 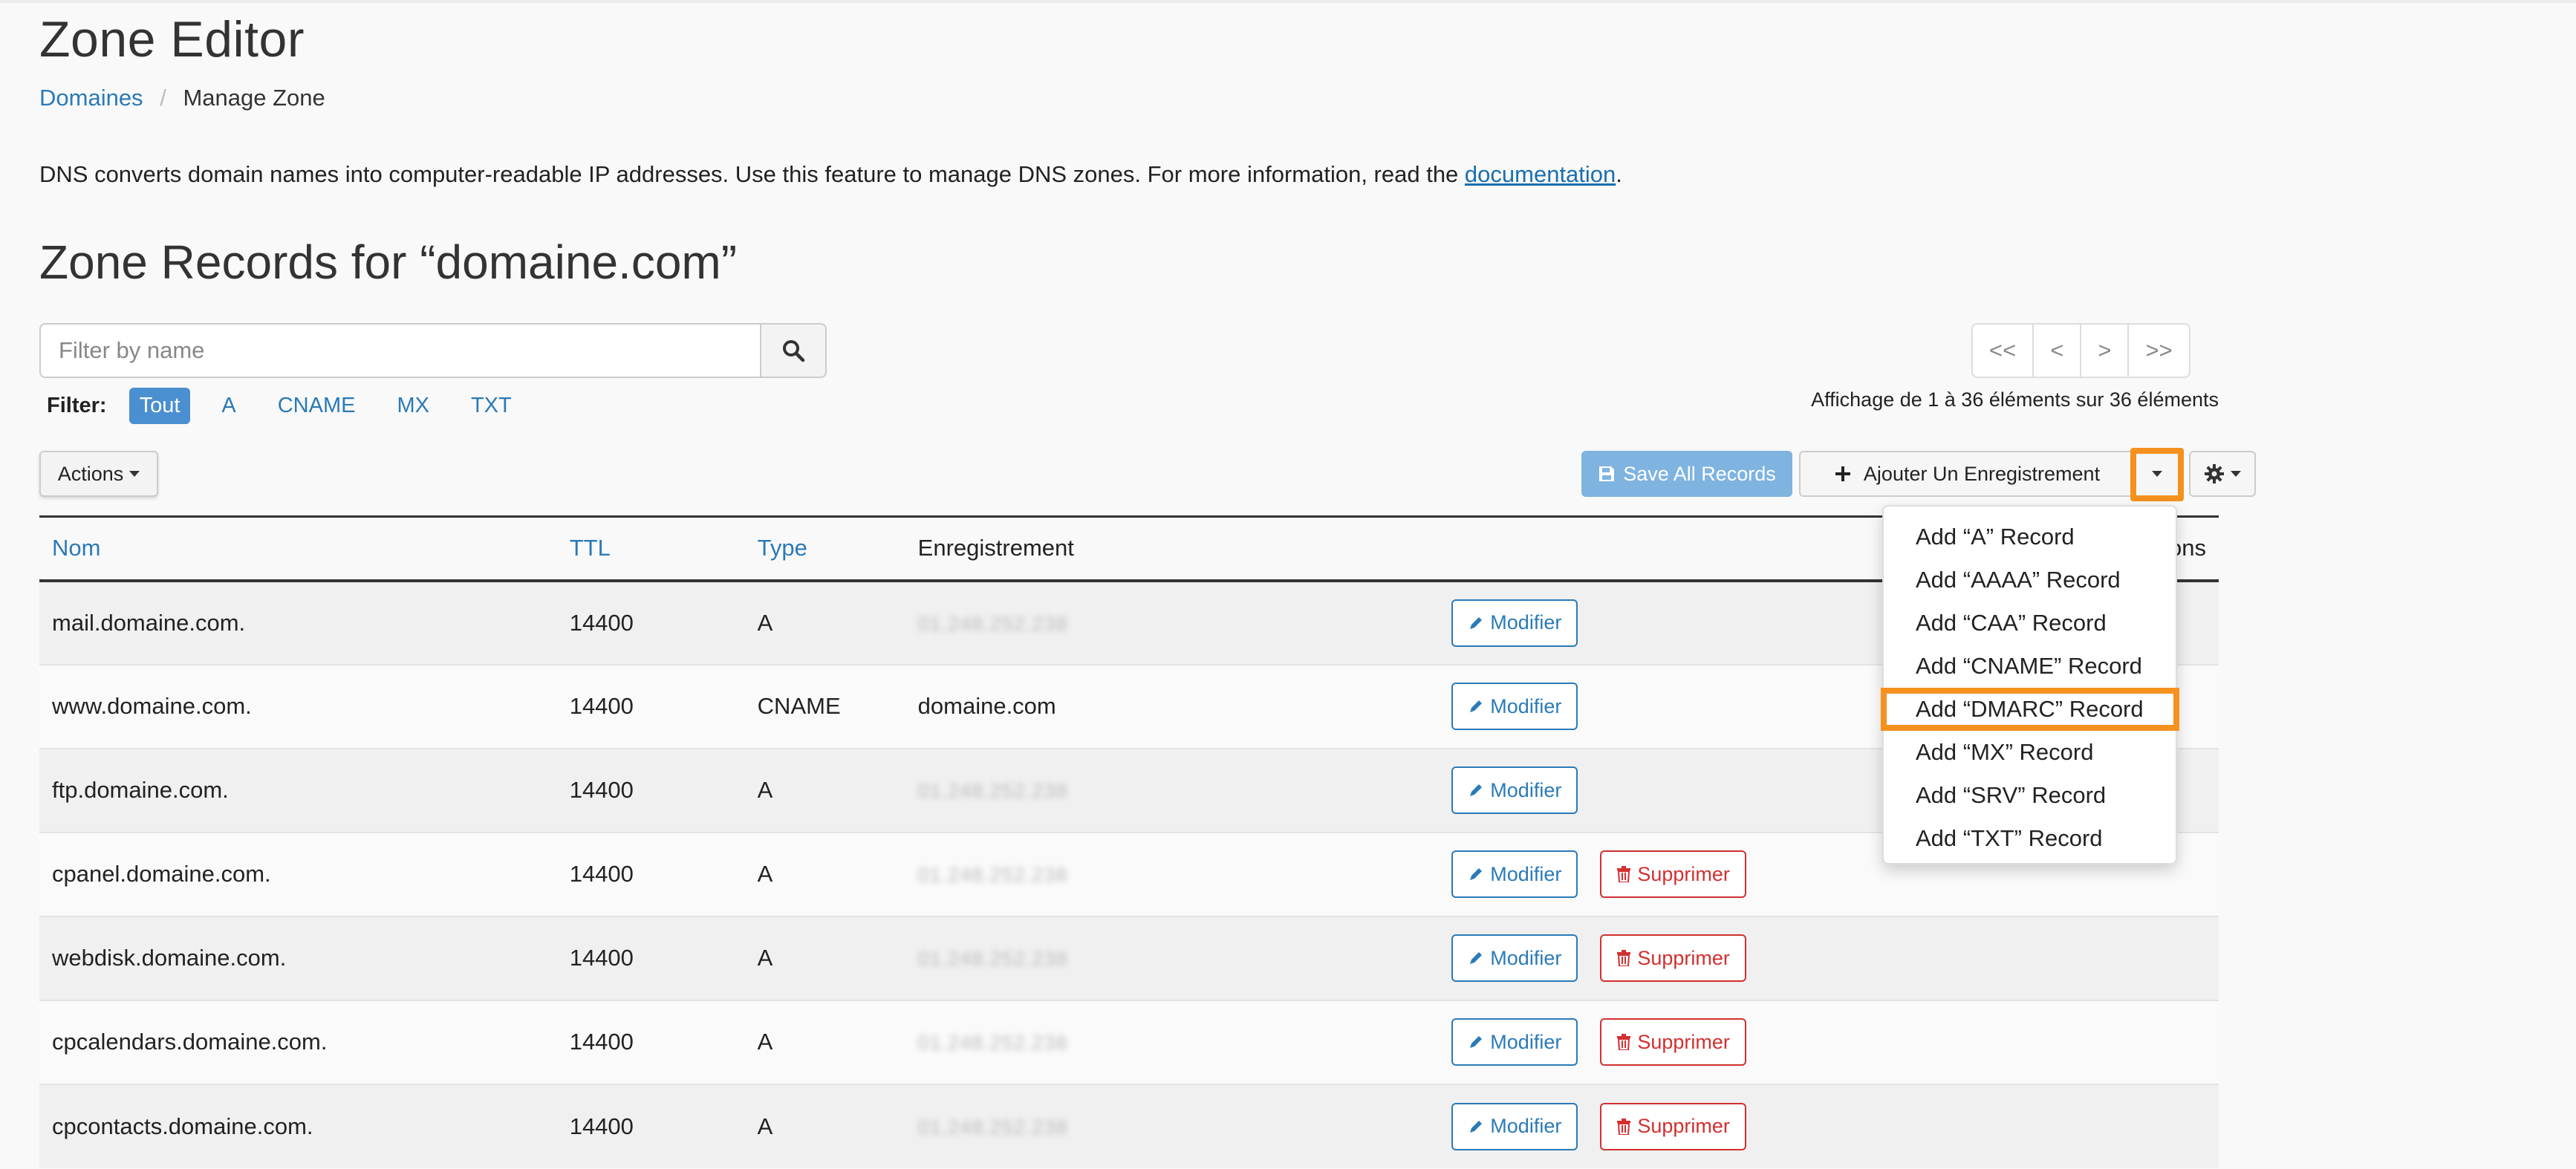 I want to click on column-header-ttl: TTL, so click(x=650, y=548).